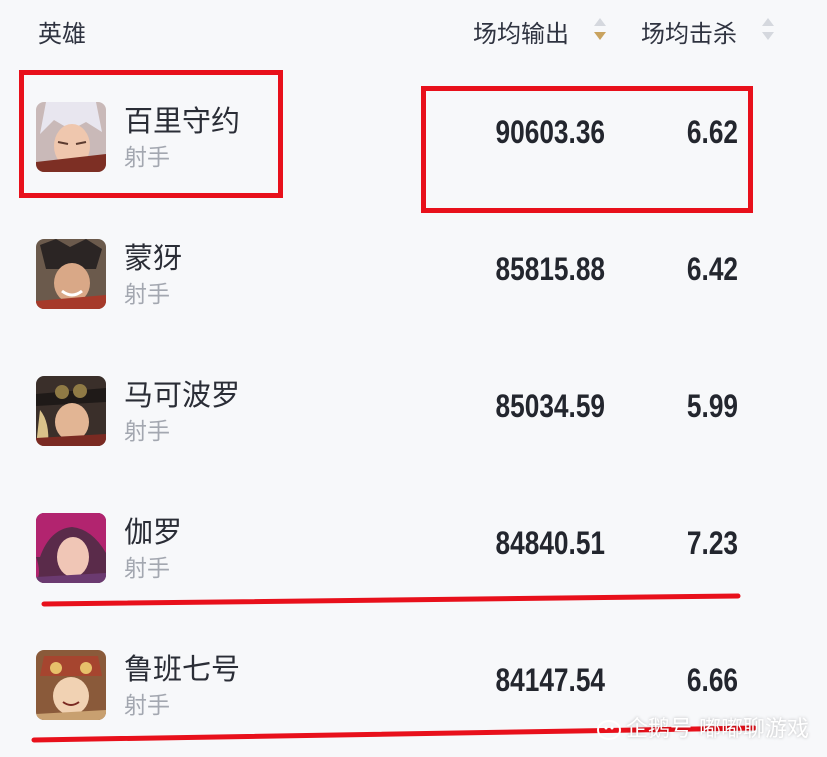 The width and height of the screenshot is (827, 757). I want to click on highlight-box-hero, so click(151, 134).